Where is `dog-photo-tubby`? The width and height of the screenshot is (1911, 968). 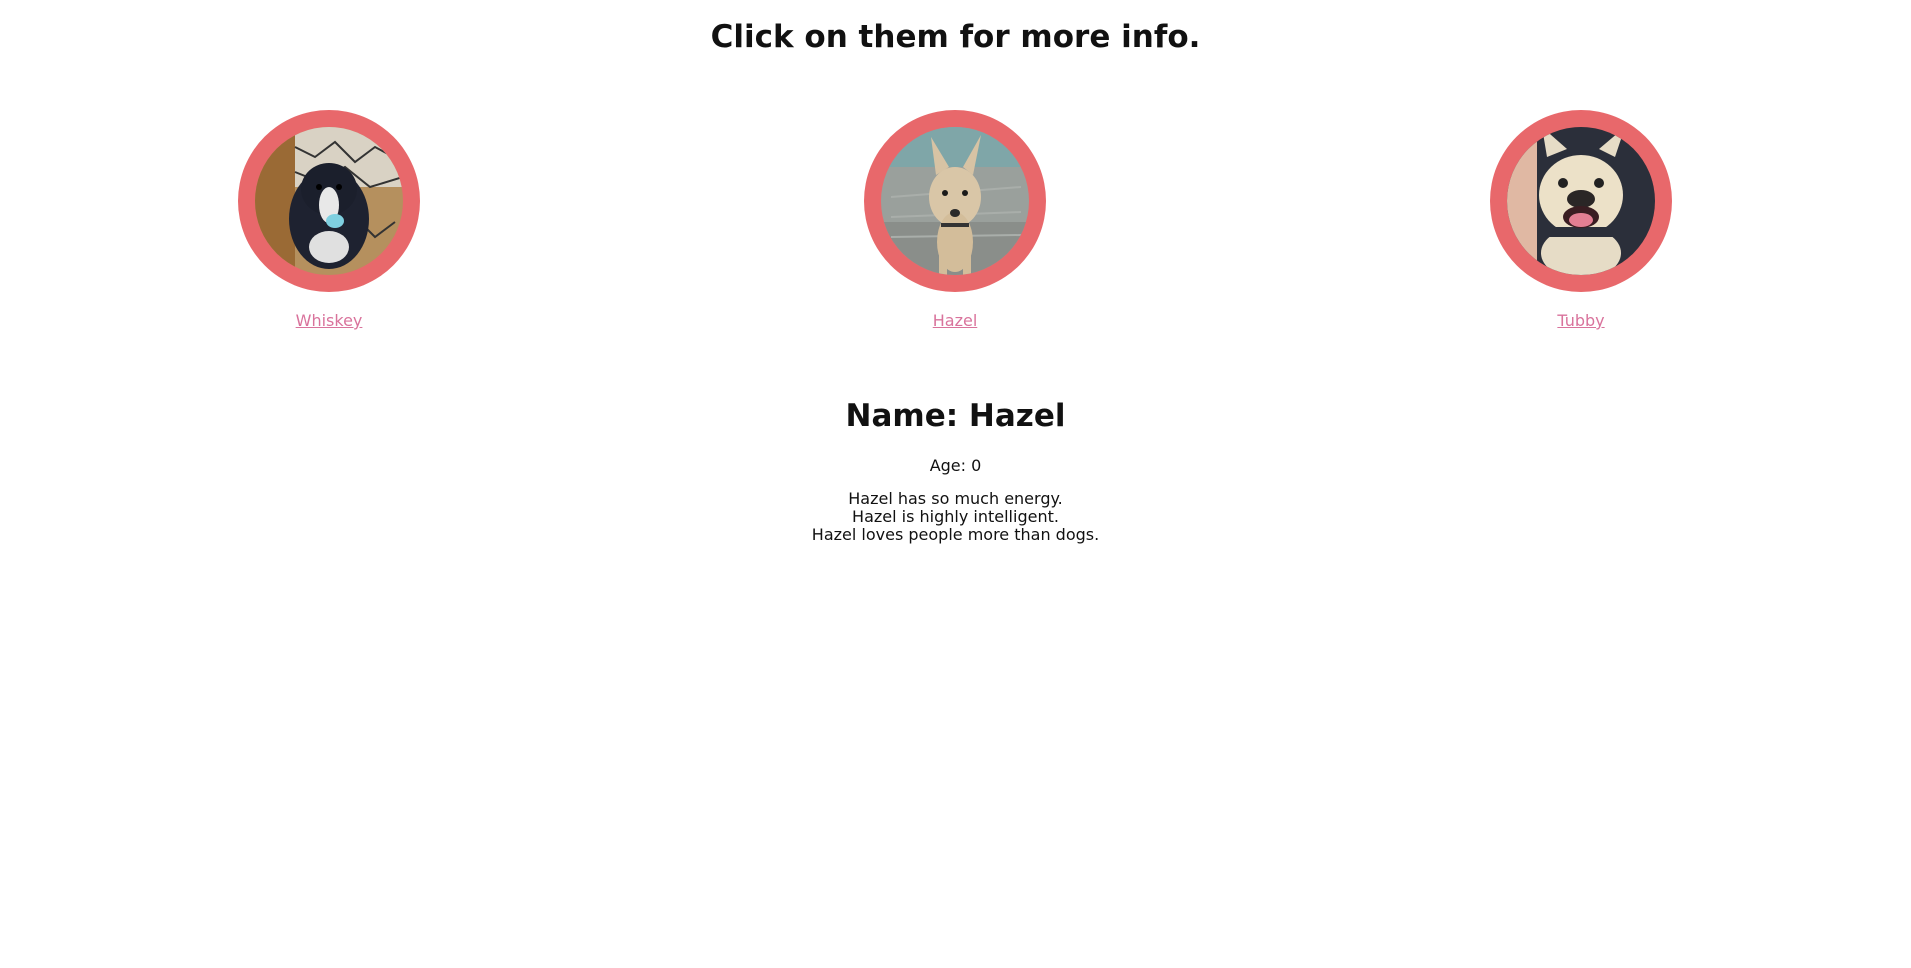 dog-photo-tubby is located at coordinates (1581, 201).